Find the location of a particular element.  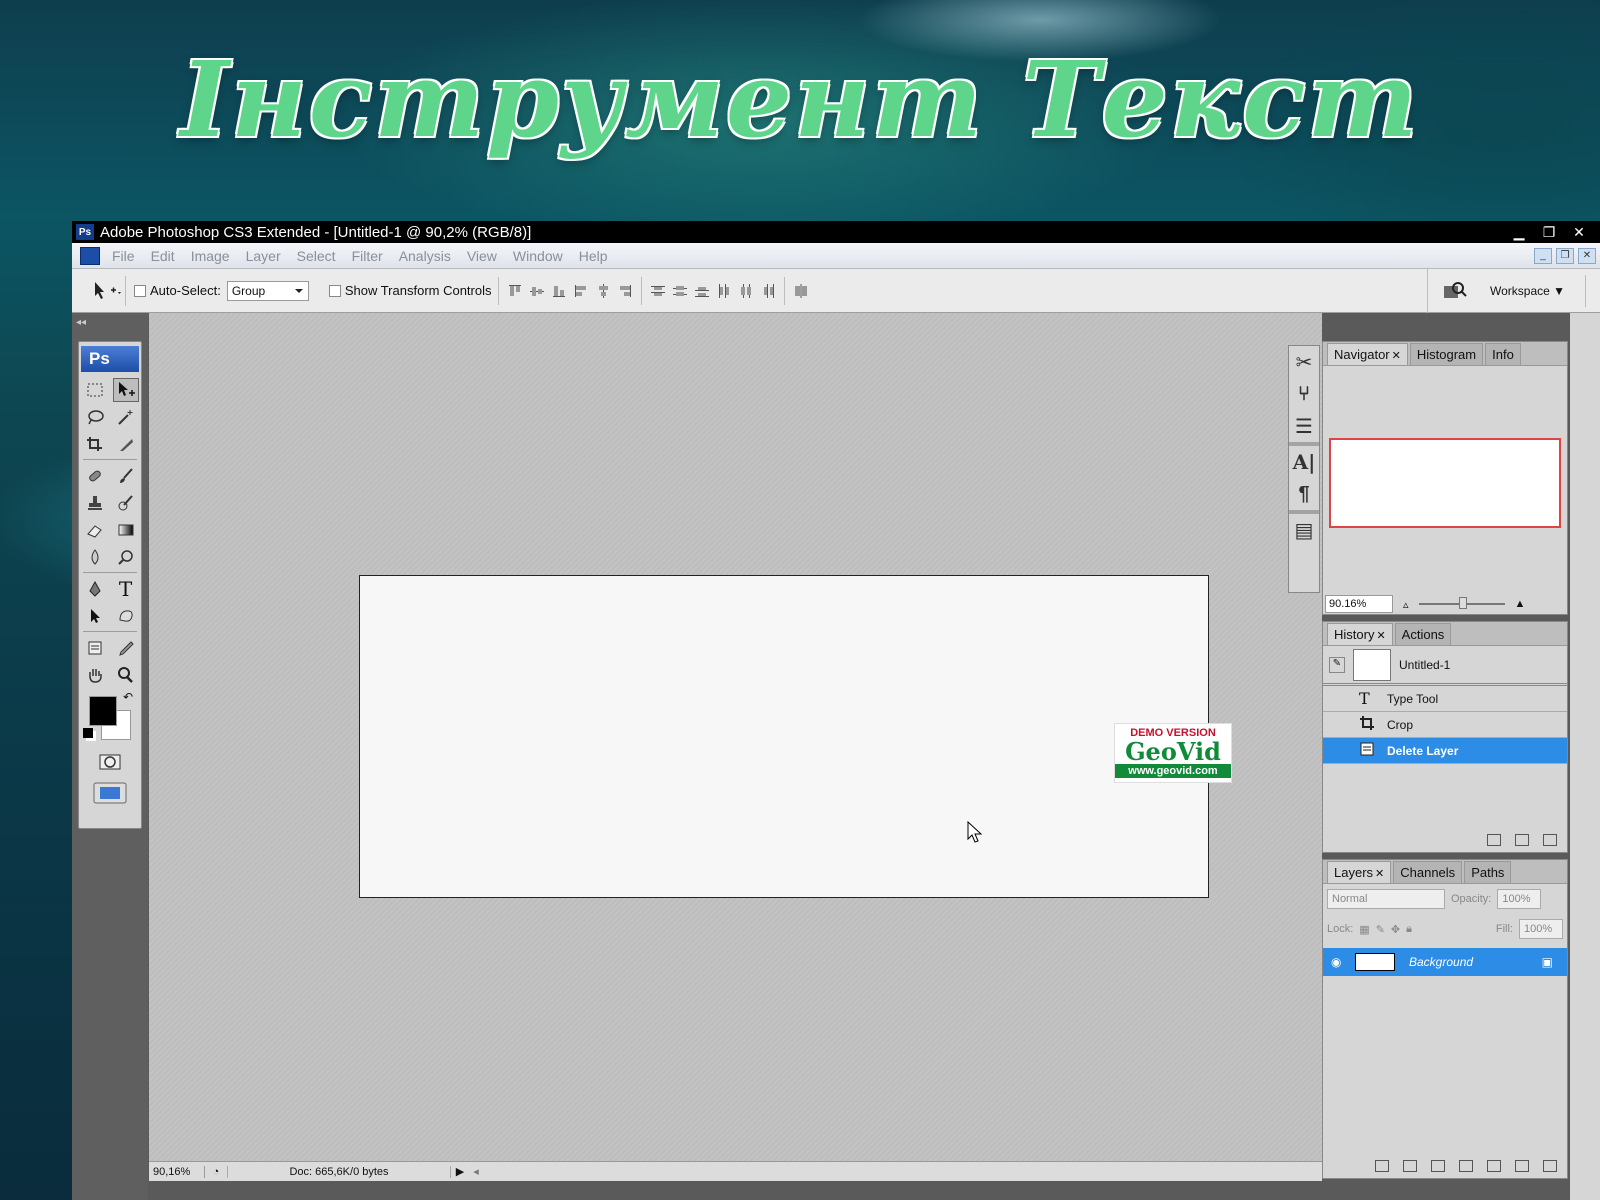

collapse-toolbox-icon: ◂◂ is located at coordinates (81, 322).